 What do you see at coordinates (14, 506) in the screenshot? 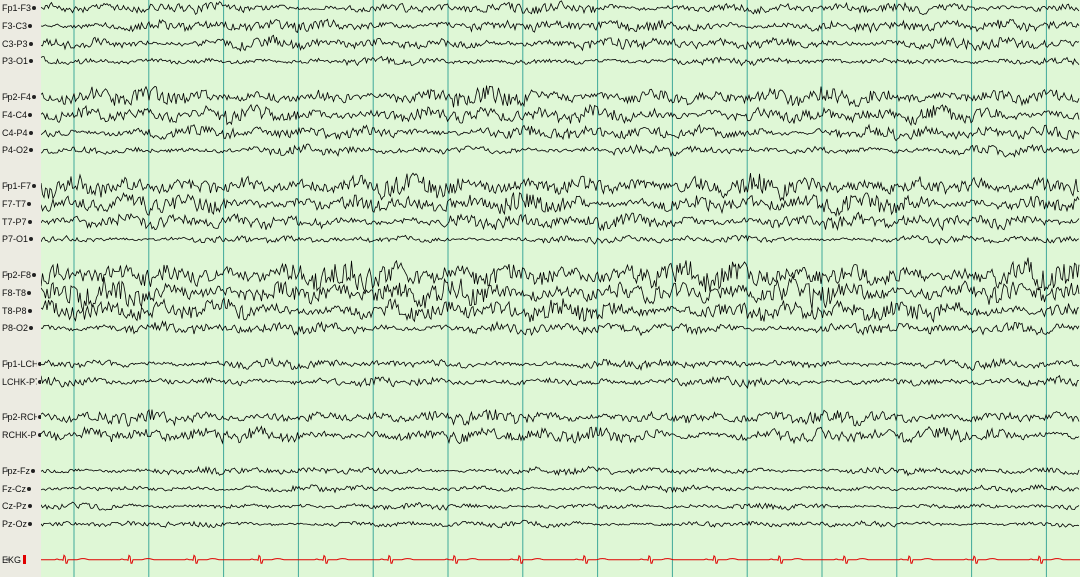
I see `channel-label-text: Cz-Pz` at bounding box center [14, 506].